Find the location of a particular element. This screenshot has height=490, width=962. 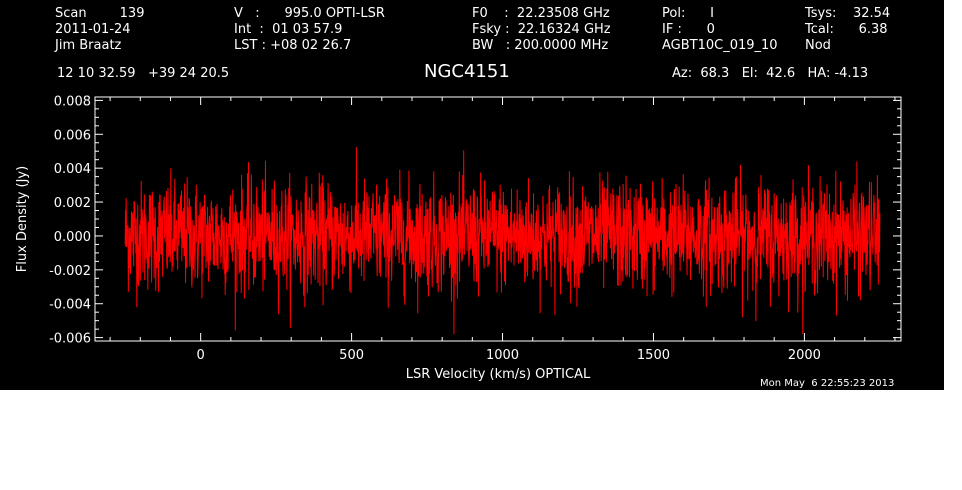

y-tick-label: 0.004 is located at coordinates (72, 169).